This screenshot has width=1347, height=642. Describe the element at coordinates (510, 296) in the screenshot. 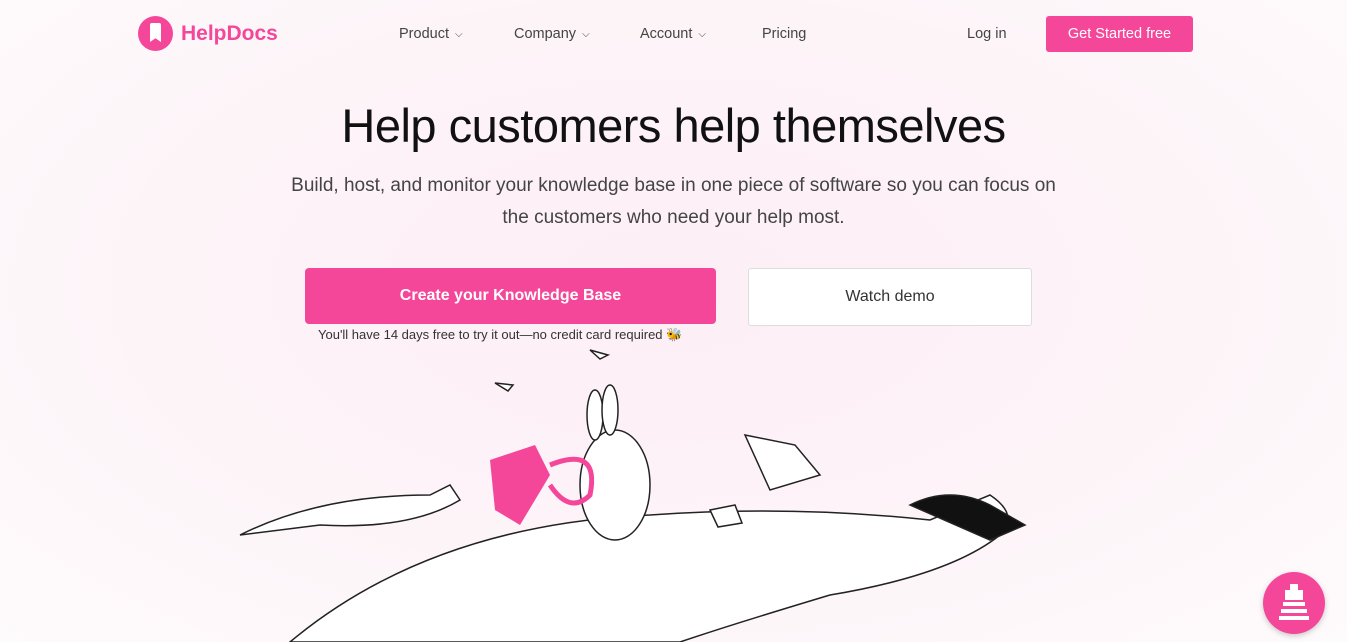

I see `create-knowledge-base-button: Create your Knowledge Base` at that location.